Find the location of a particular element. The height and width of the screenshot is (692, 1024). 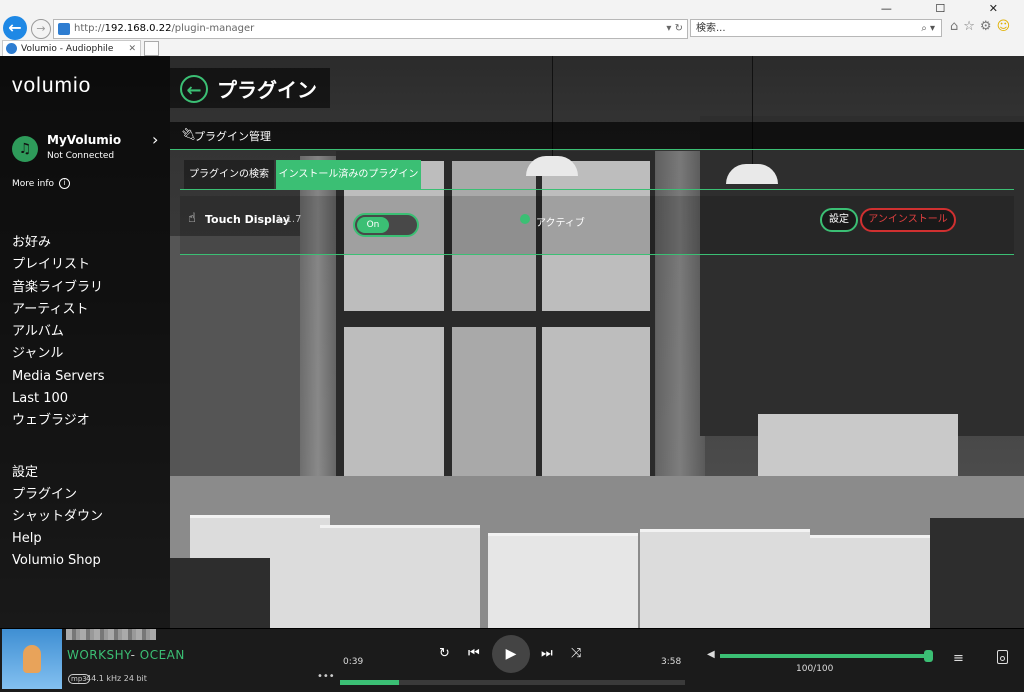

sidebar-item-settings: 設定 is located at coordinates (57, 473).